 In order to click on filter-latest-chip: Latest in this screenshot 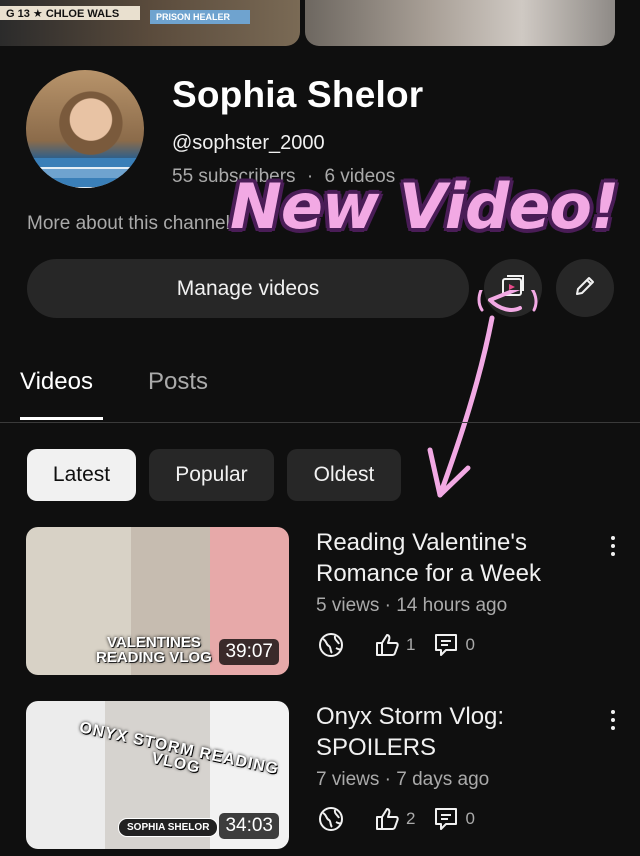, I will do `click(81, 475)`.